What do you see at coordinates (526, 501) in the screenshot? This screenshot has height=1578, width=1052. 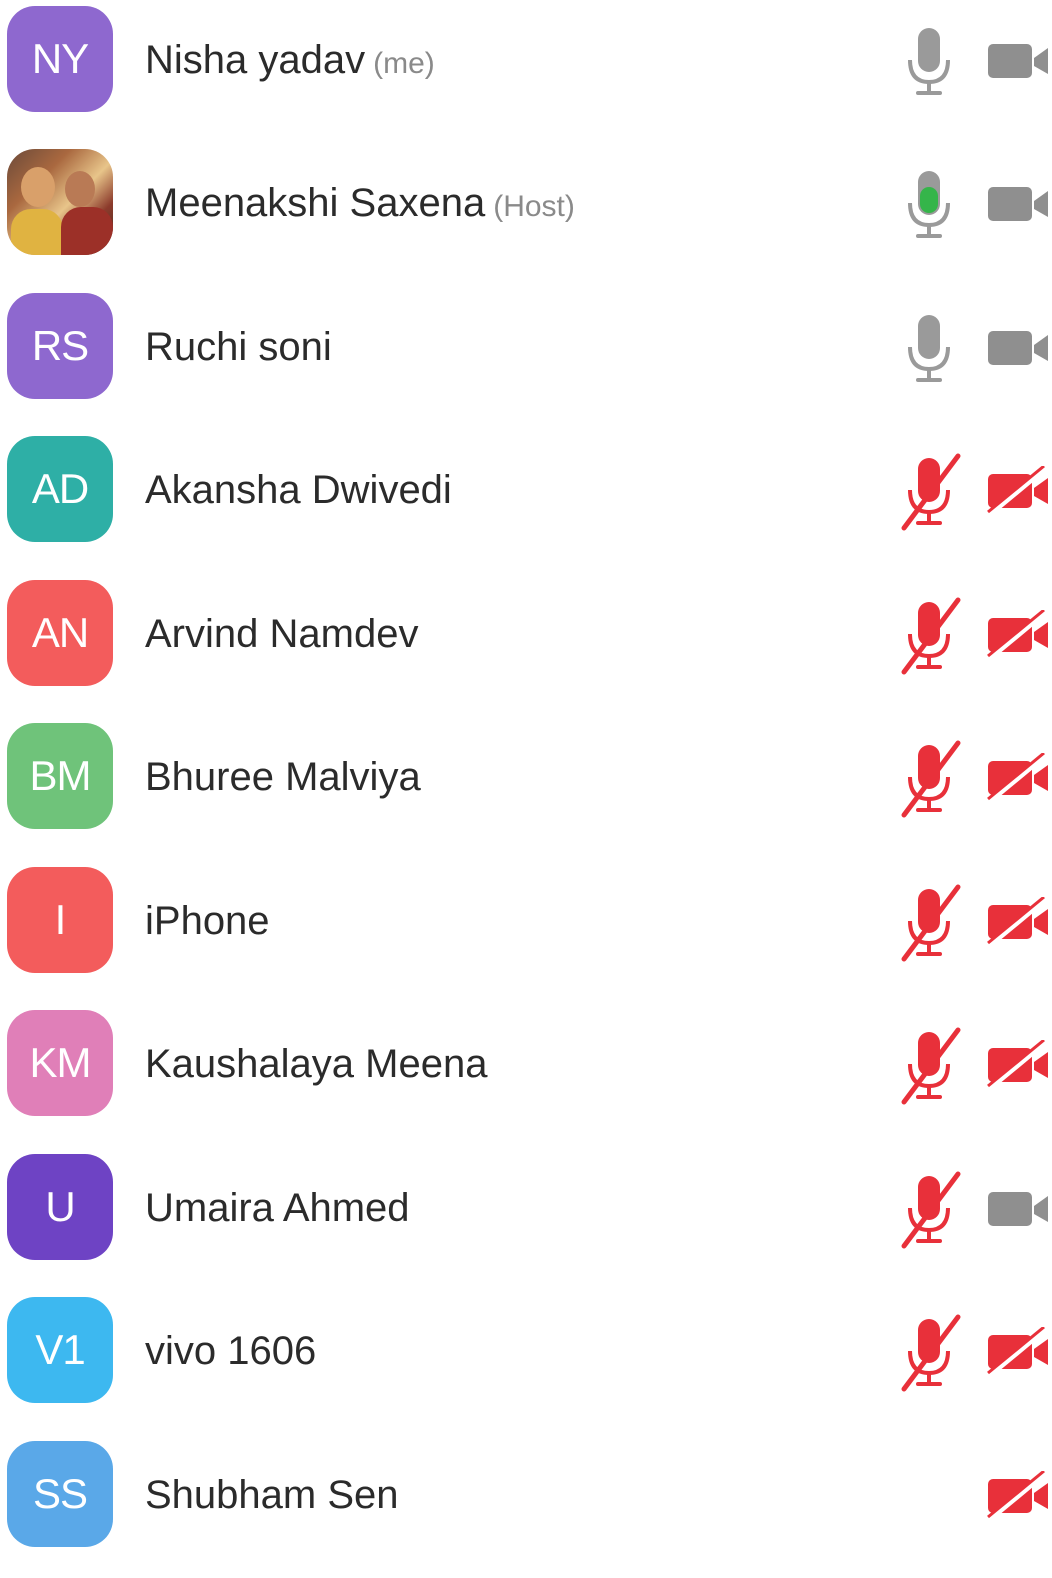 I see `participant-row: AD Akansha Dwivedi` at bounding box center [526, 501].